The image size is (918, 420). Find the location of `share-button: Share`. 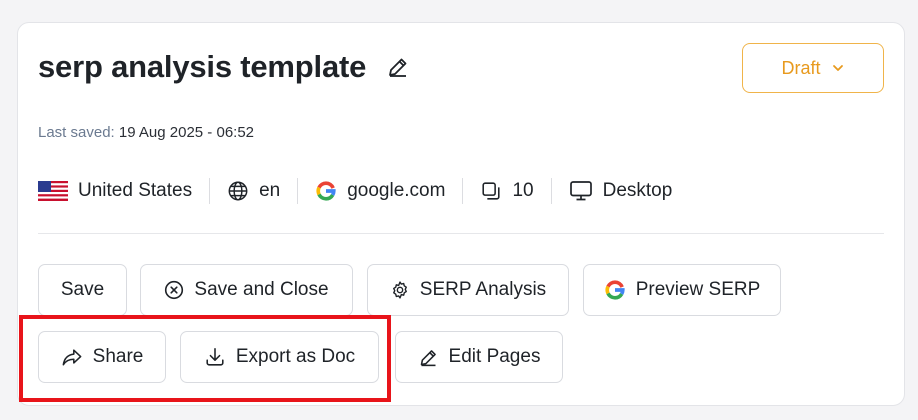

share-button: Share is located at coordinates (102, 357).